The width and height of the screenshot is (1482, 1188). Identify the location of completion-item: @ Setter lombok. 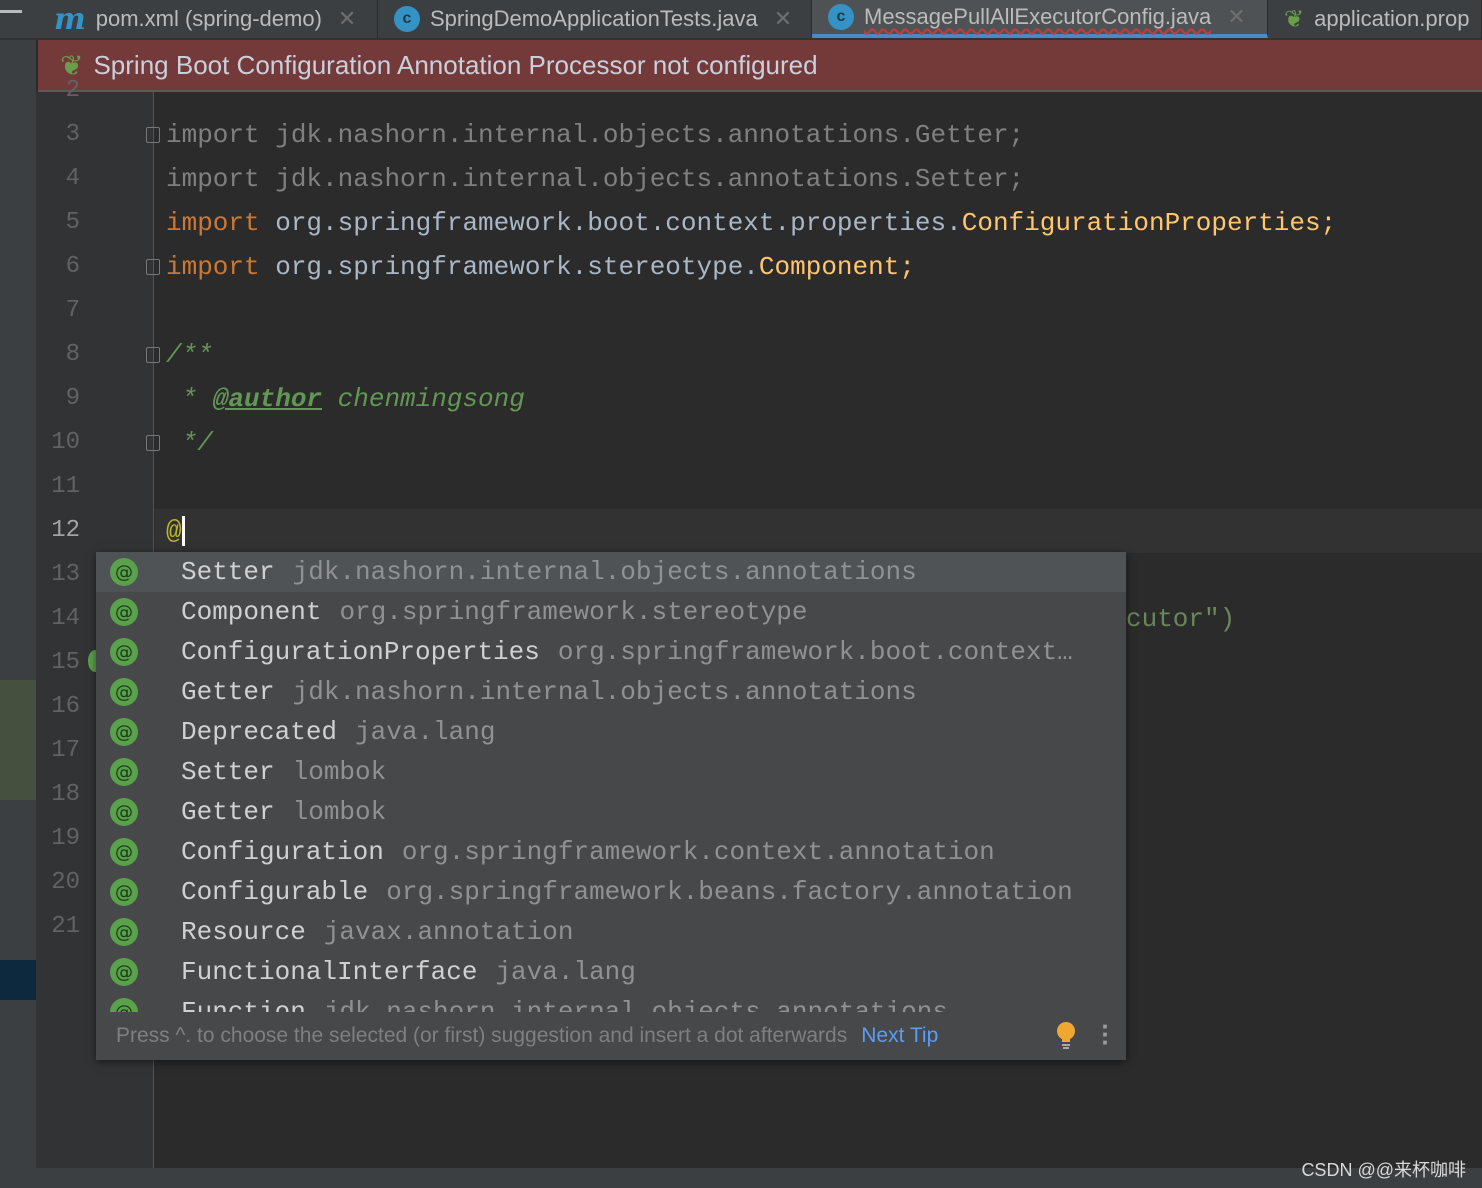
(611, 772).